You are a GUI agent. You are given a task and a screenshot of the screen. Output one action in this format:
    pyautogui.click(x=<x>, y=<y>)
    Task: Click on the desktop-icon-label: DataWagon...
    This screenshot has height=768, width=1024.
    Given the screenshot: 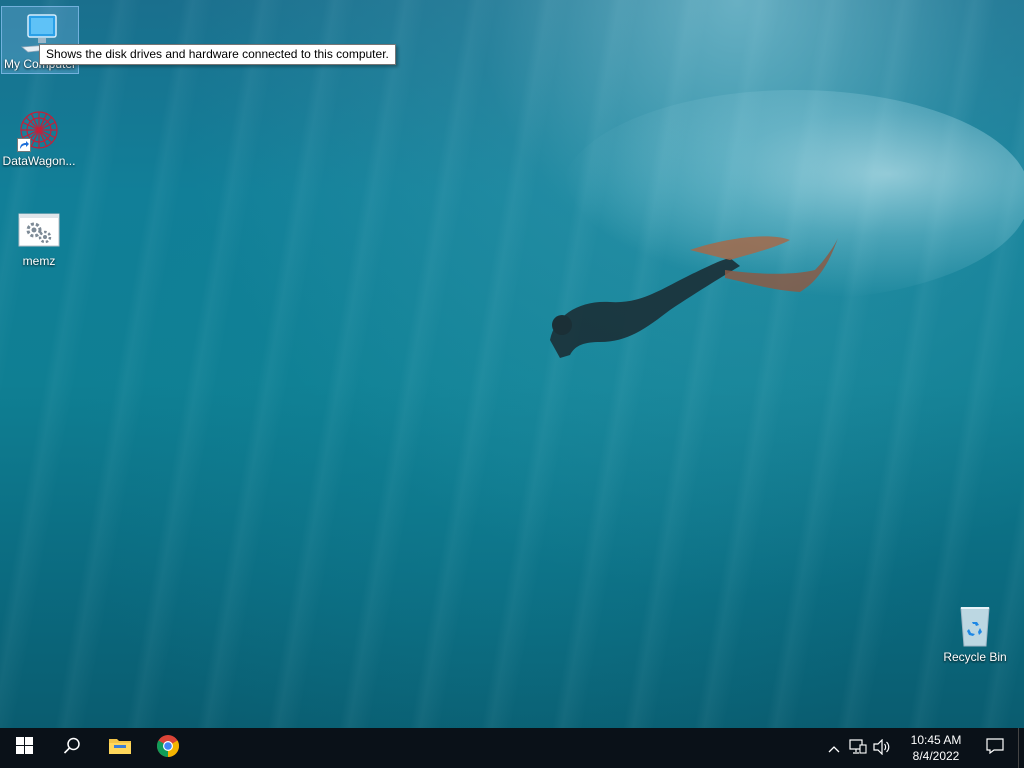 What is the action you would take?
    pyautogui.click(x=39, y=161)
    